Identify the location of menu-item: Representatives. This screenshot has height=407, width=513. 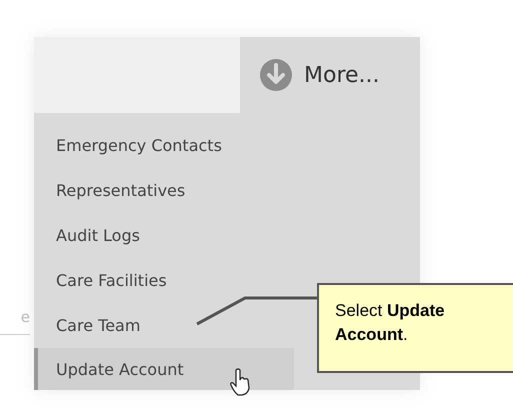
(118, 190).